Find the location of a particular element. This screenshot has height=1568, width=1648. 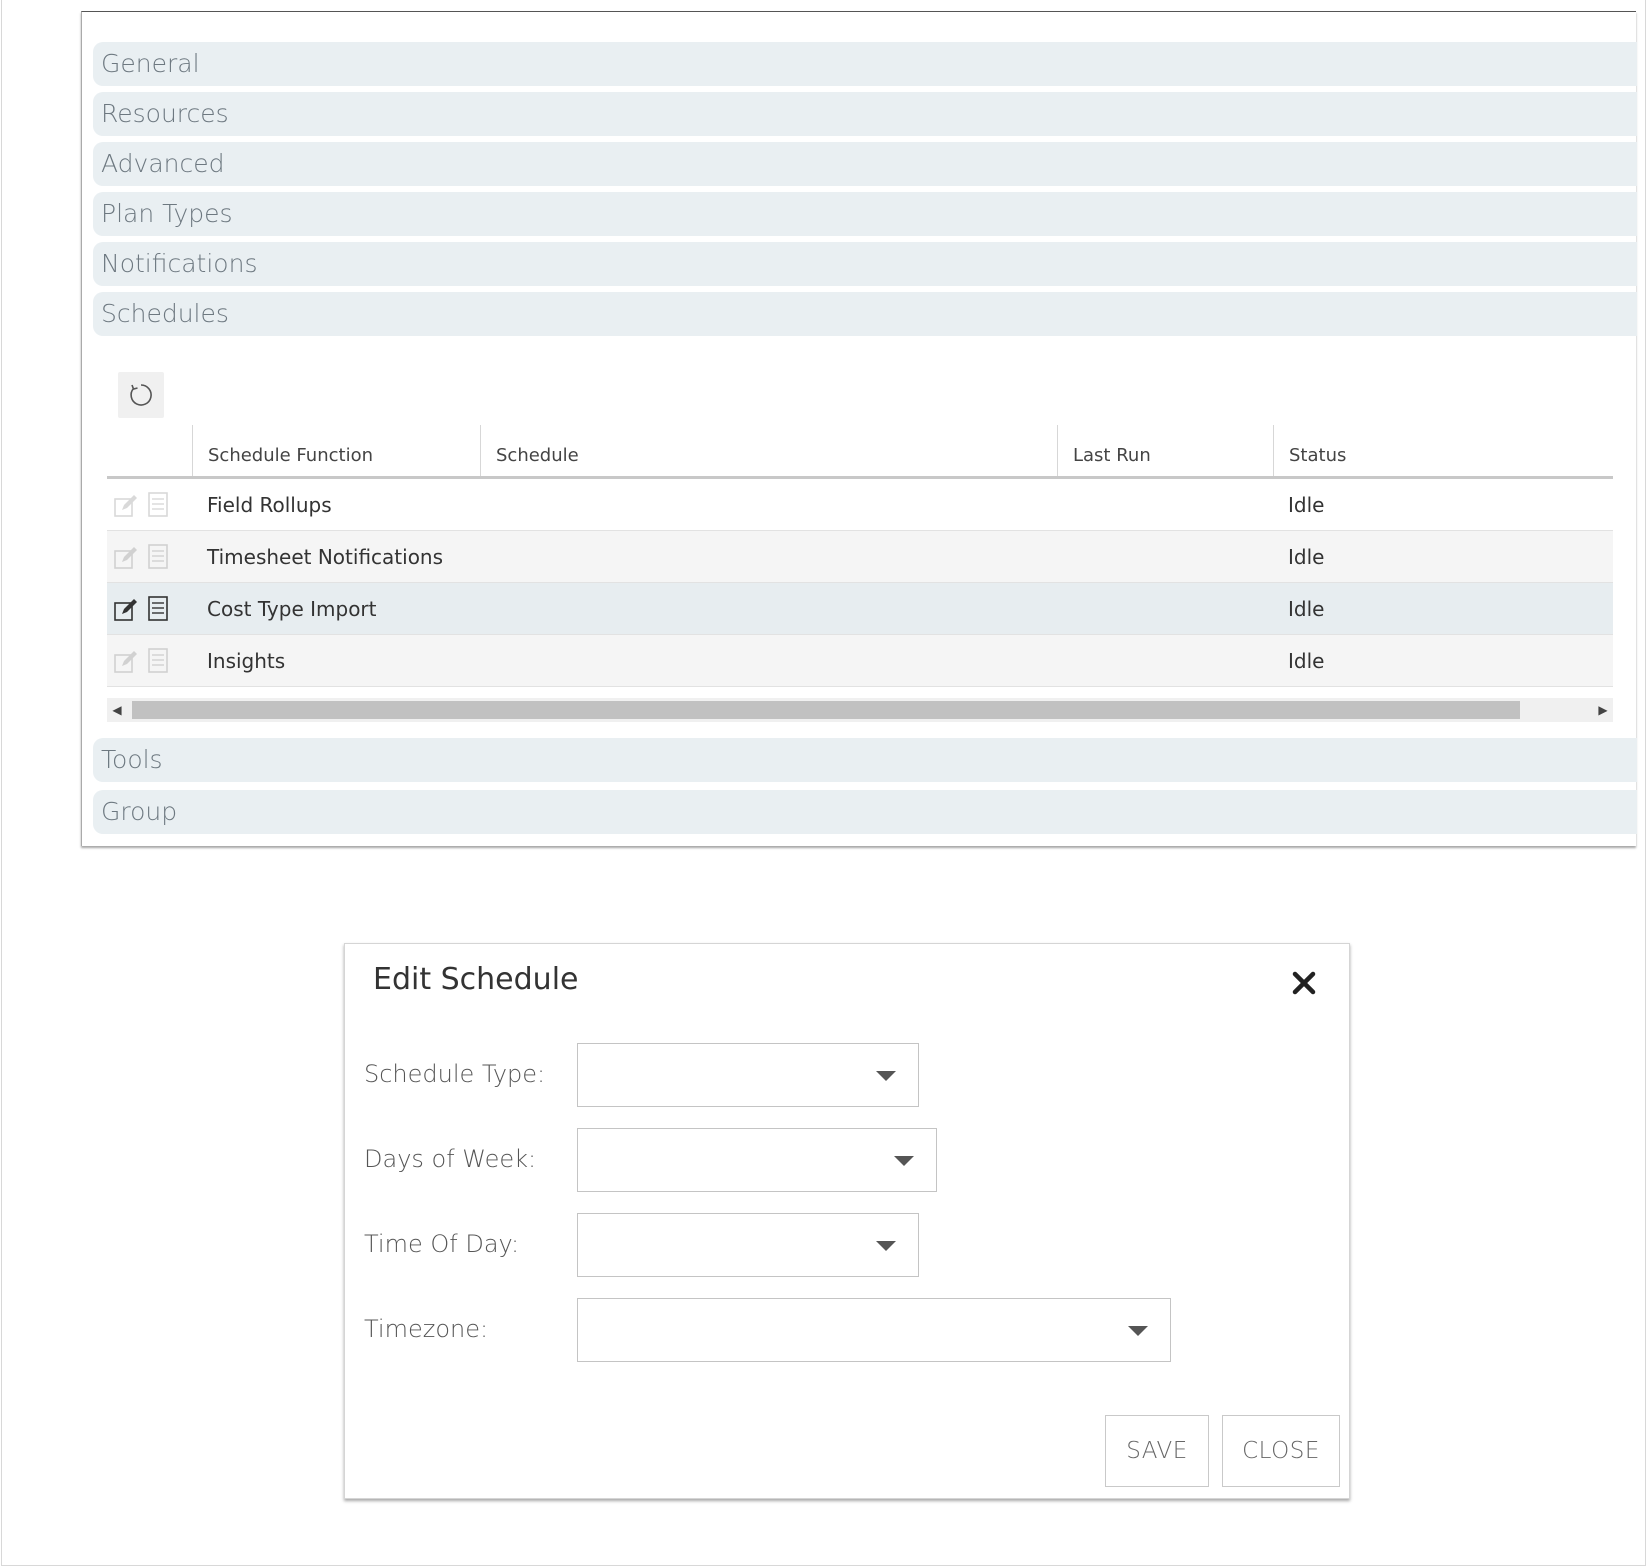

days-of-week-label: Days of Week: is located at coordinates (450, 1159).